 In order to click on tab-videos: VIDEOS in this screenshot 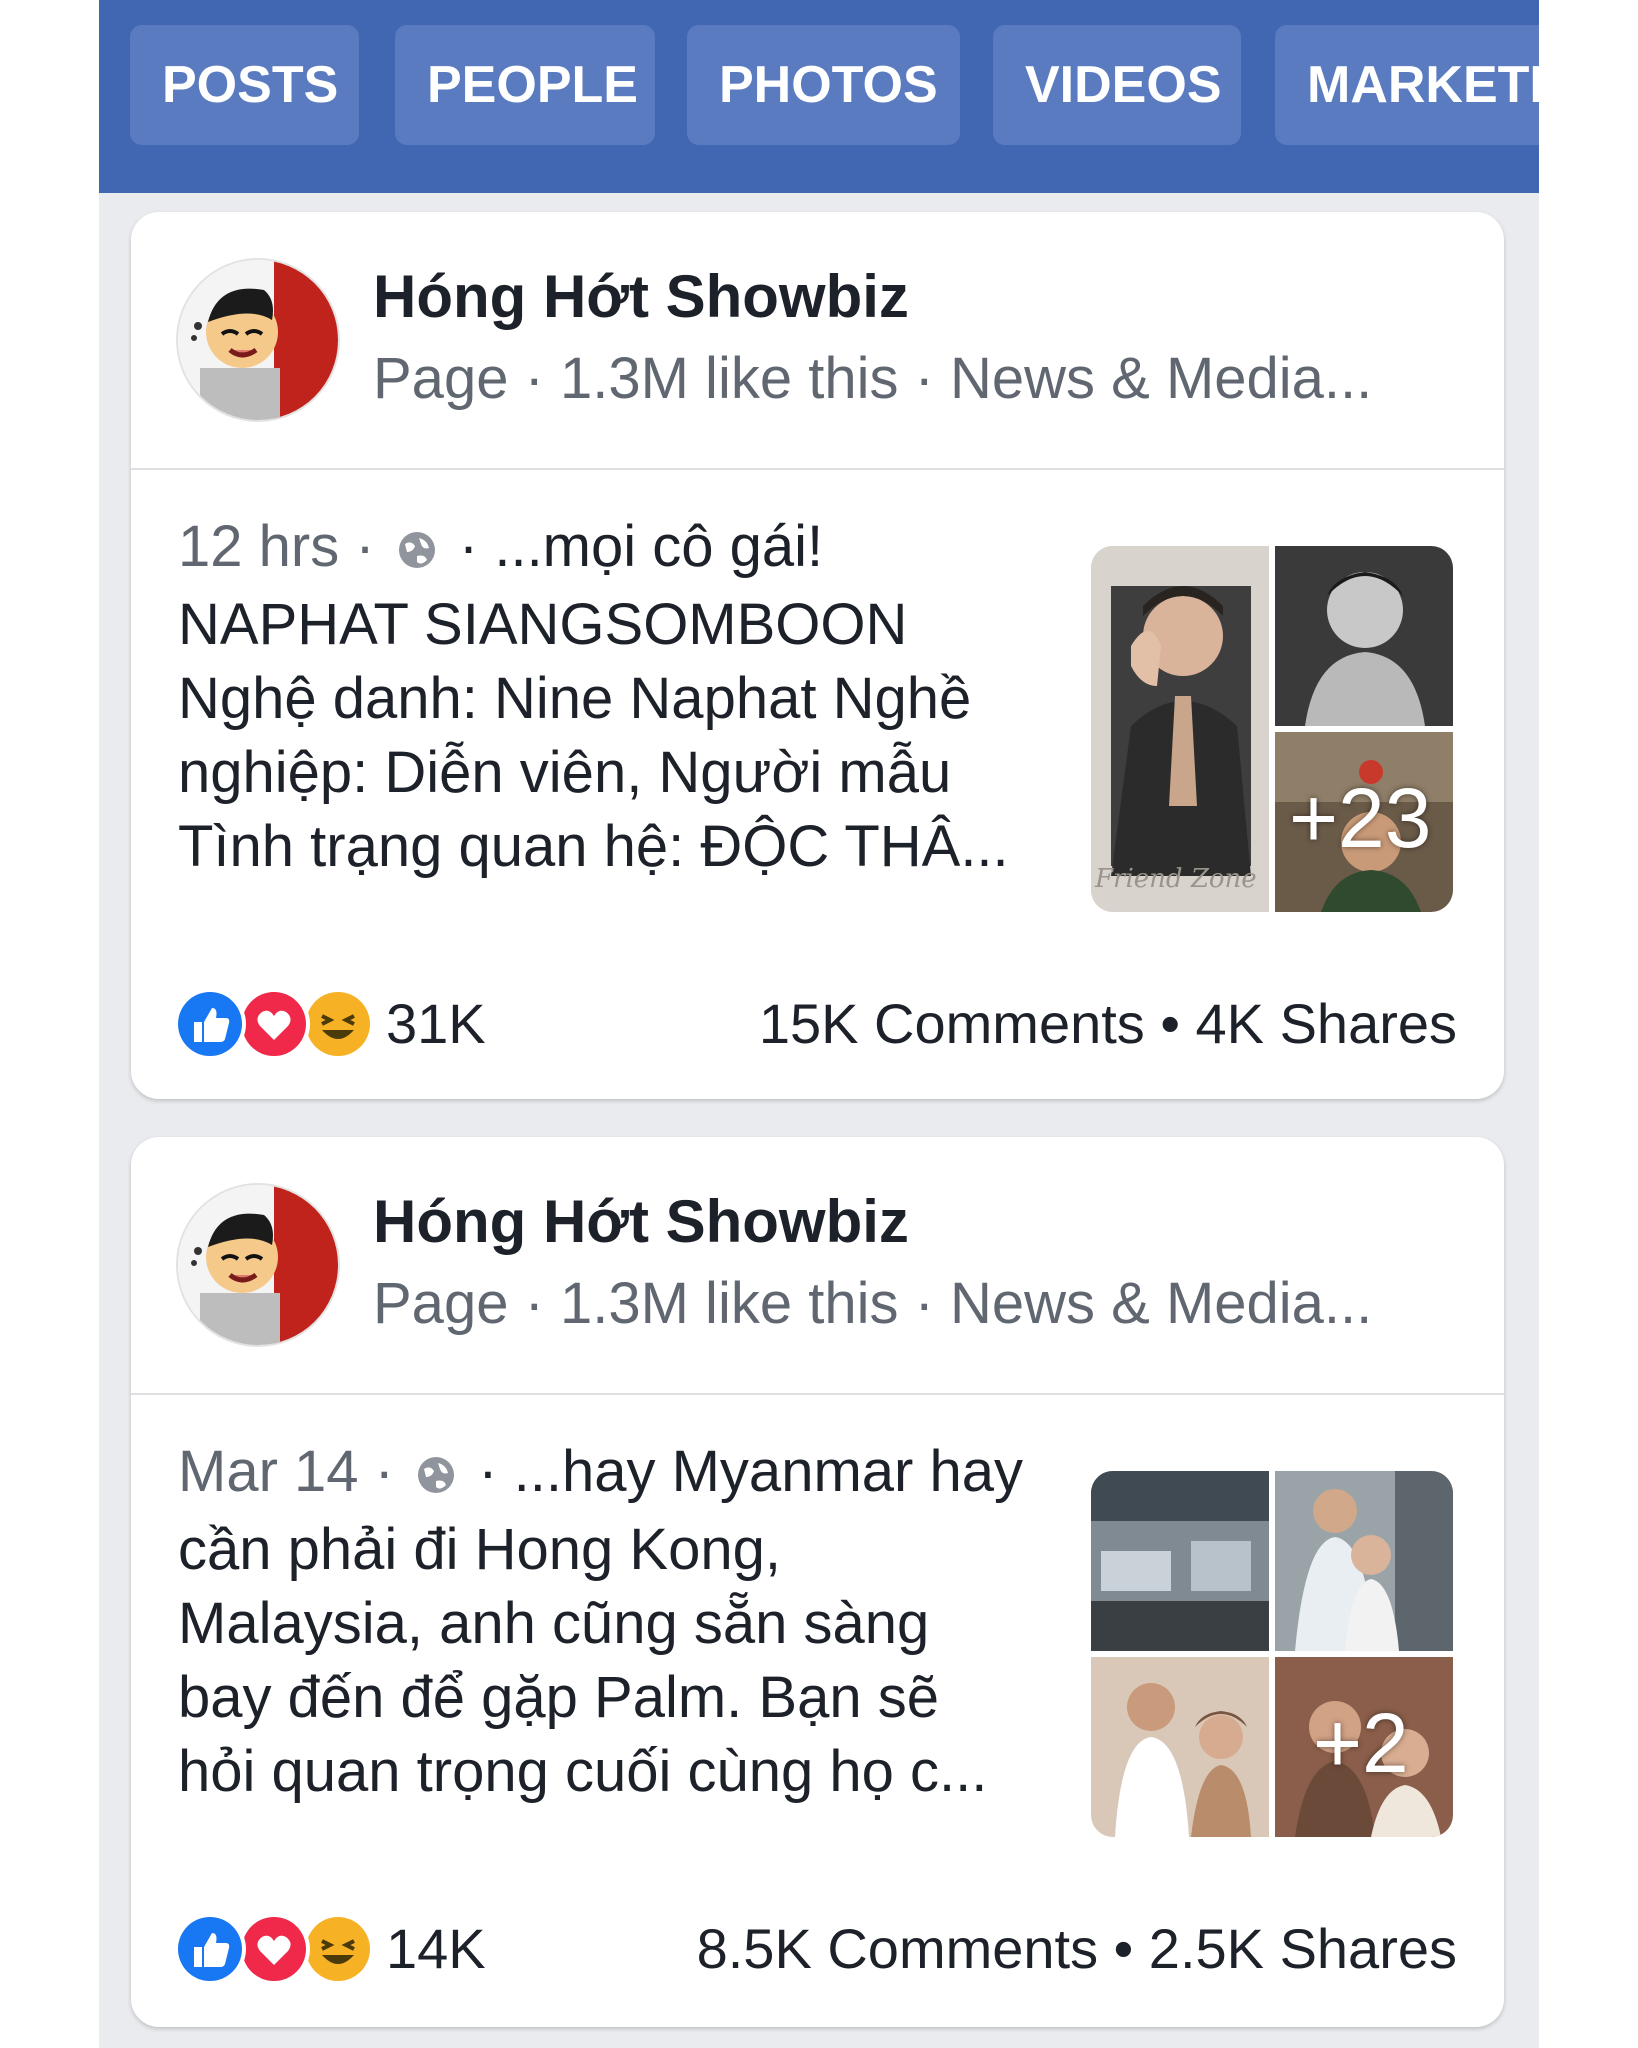, I will do `click(1117, 85)`.